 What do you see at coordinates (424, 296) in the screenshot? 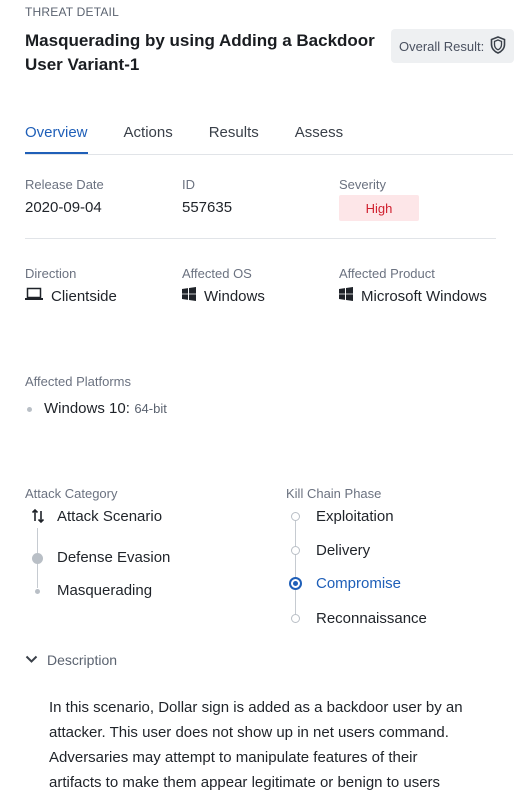
I see `affected-product-text: Microsoft Windows` at bounding box center [424, 296].